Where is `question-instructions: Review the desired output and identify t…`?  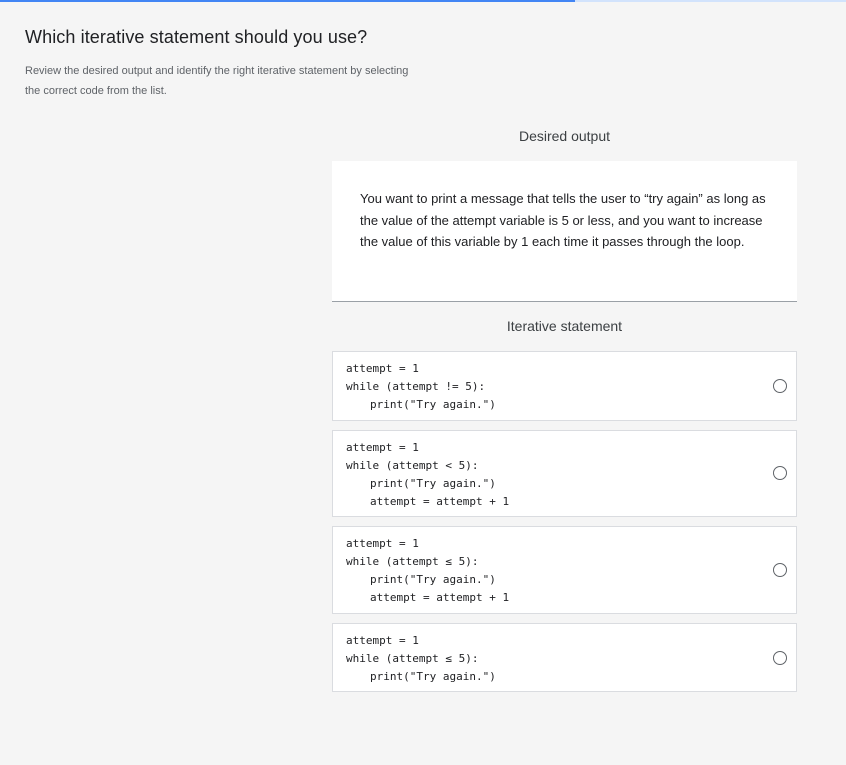 question-instructions: Review the desired output and identify t… is located at coordinates (217, 81).